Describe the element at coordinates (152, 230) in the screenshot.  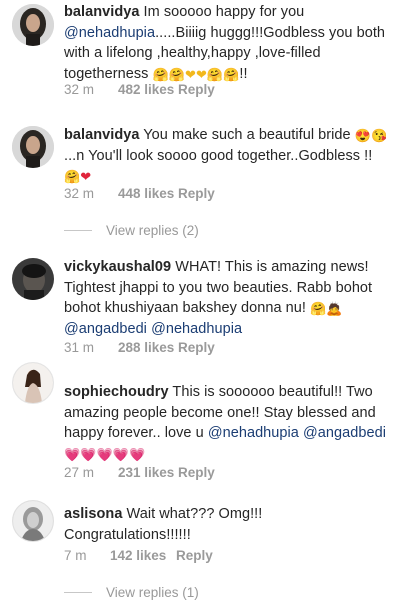
I see `view-replies-label: View replies (2)` at that location.